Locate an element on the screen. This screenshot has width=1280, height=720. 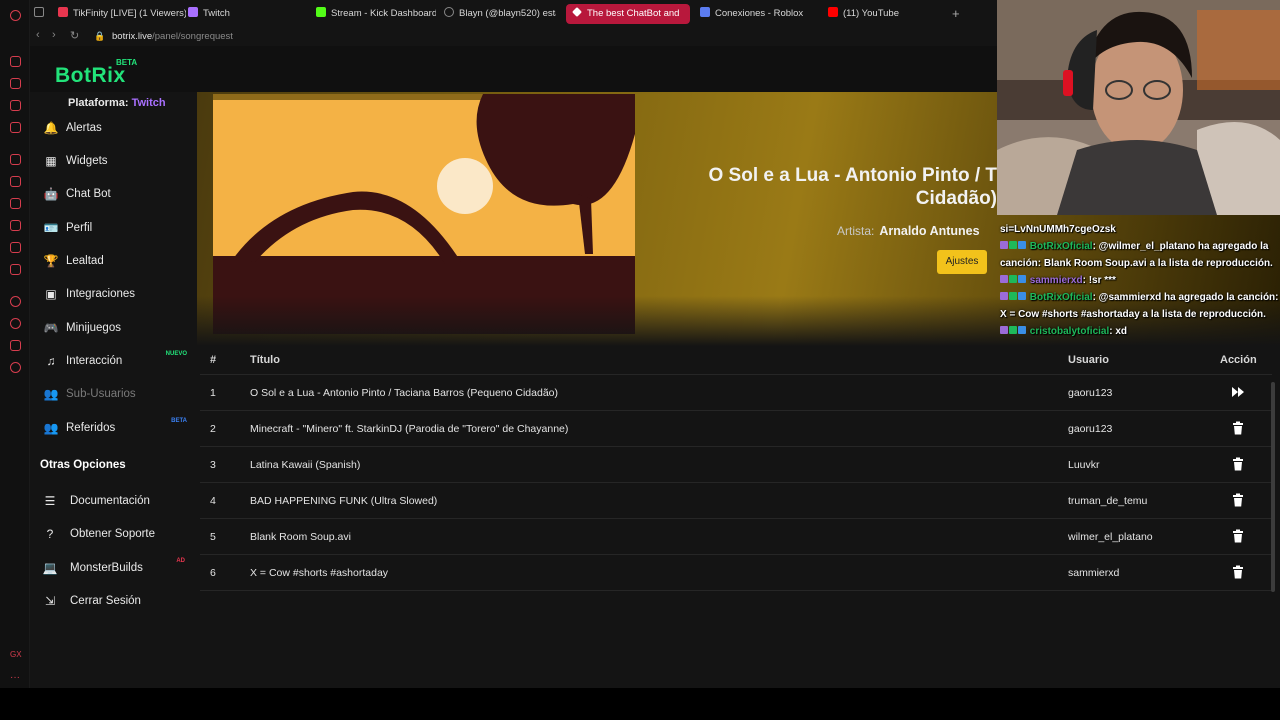
sidebar-item-widgets: ▦ Widgets is located at coordinates (113, 162).